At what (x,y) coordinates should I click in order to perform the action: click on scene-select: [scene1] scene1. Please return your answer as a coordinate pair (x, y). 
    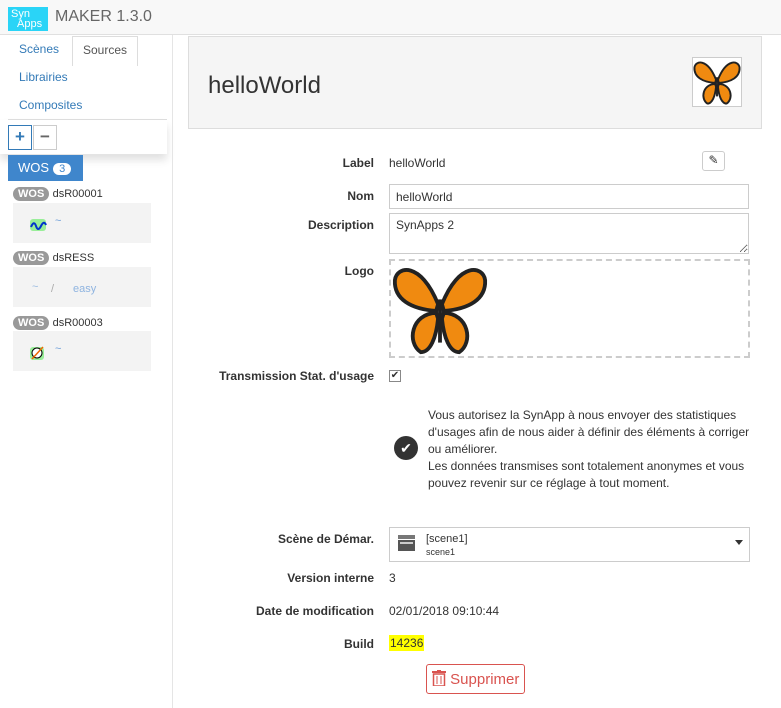
    Looking at the image, I should click on (569, 544).